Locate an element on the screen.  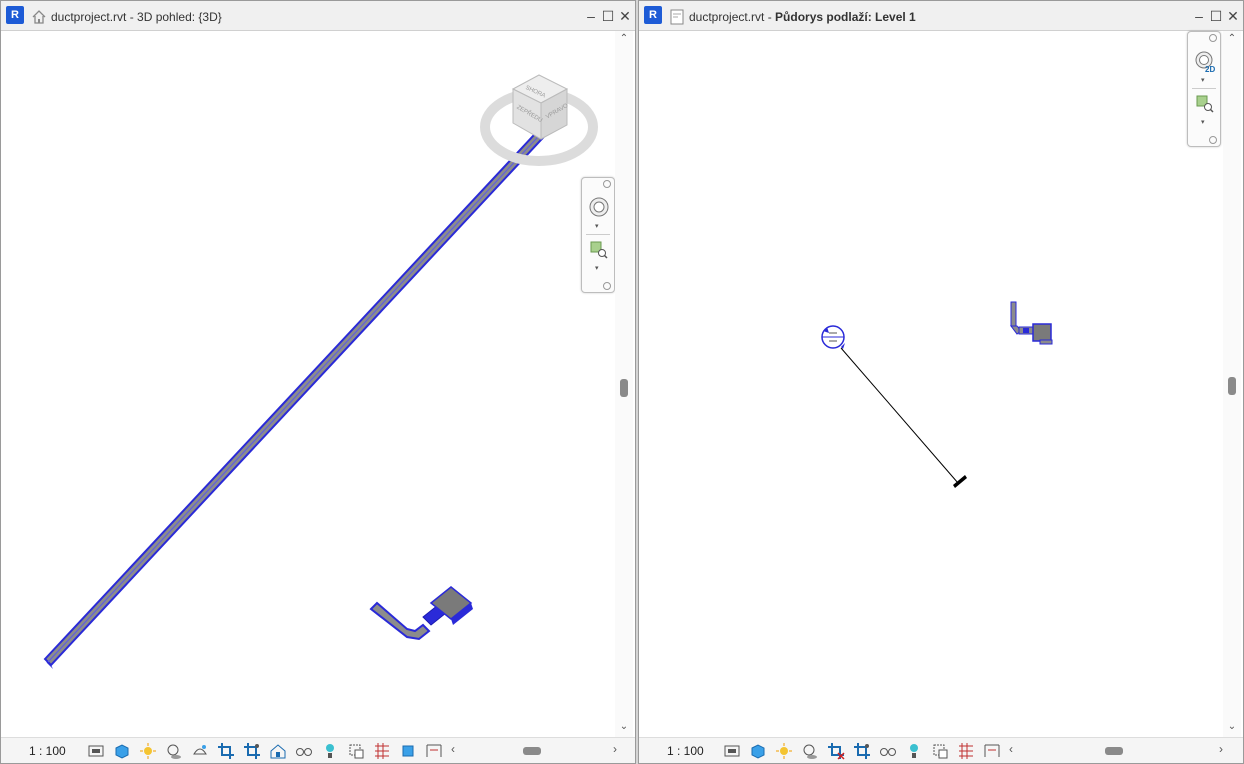
section-line is located at coordinates (899, 415).